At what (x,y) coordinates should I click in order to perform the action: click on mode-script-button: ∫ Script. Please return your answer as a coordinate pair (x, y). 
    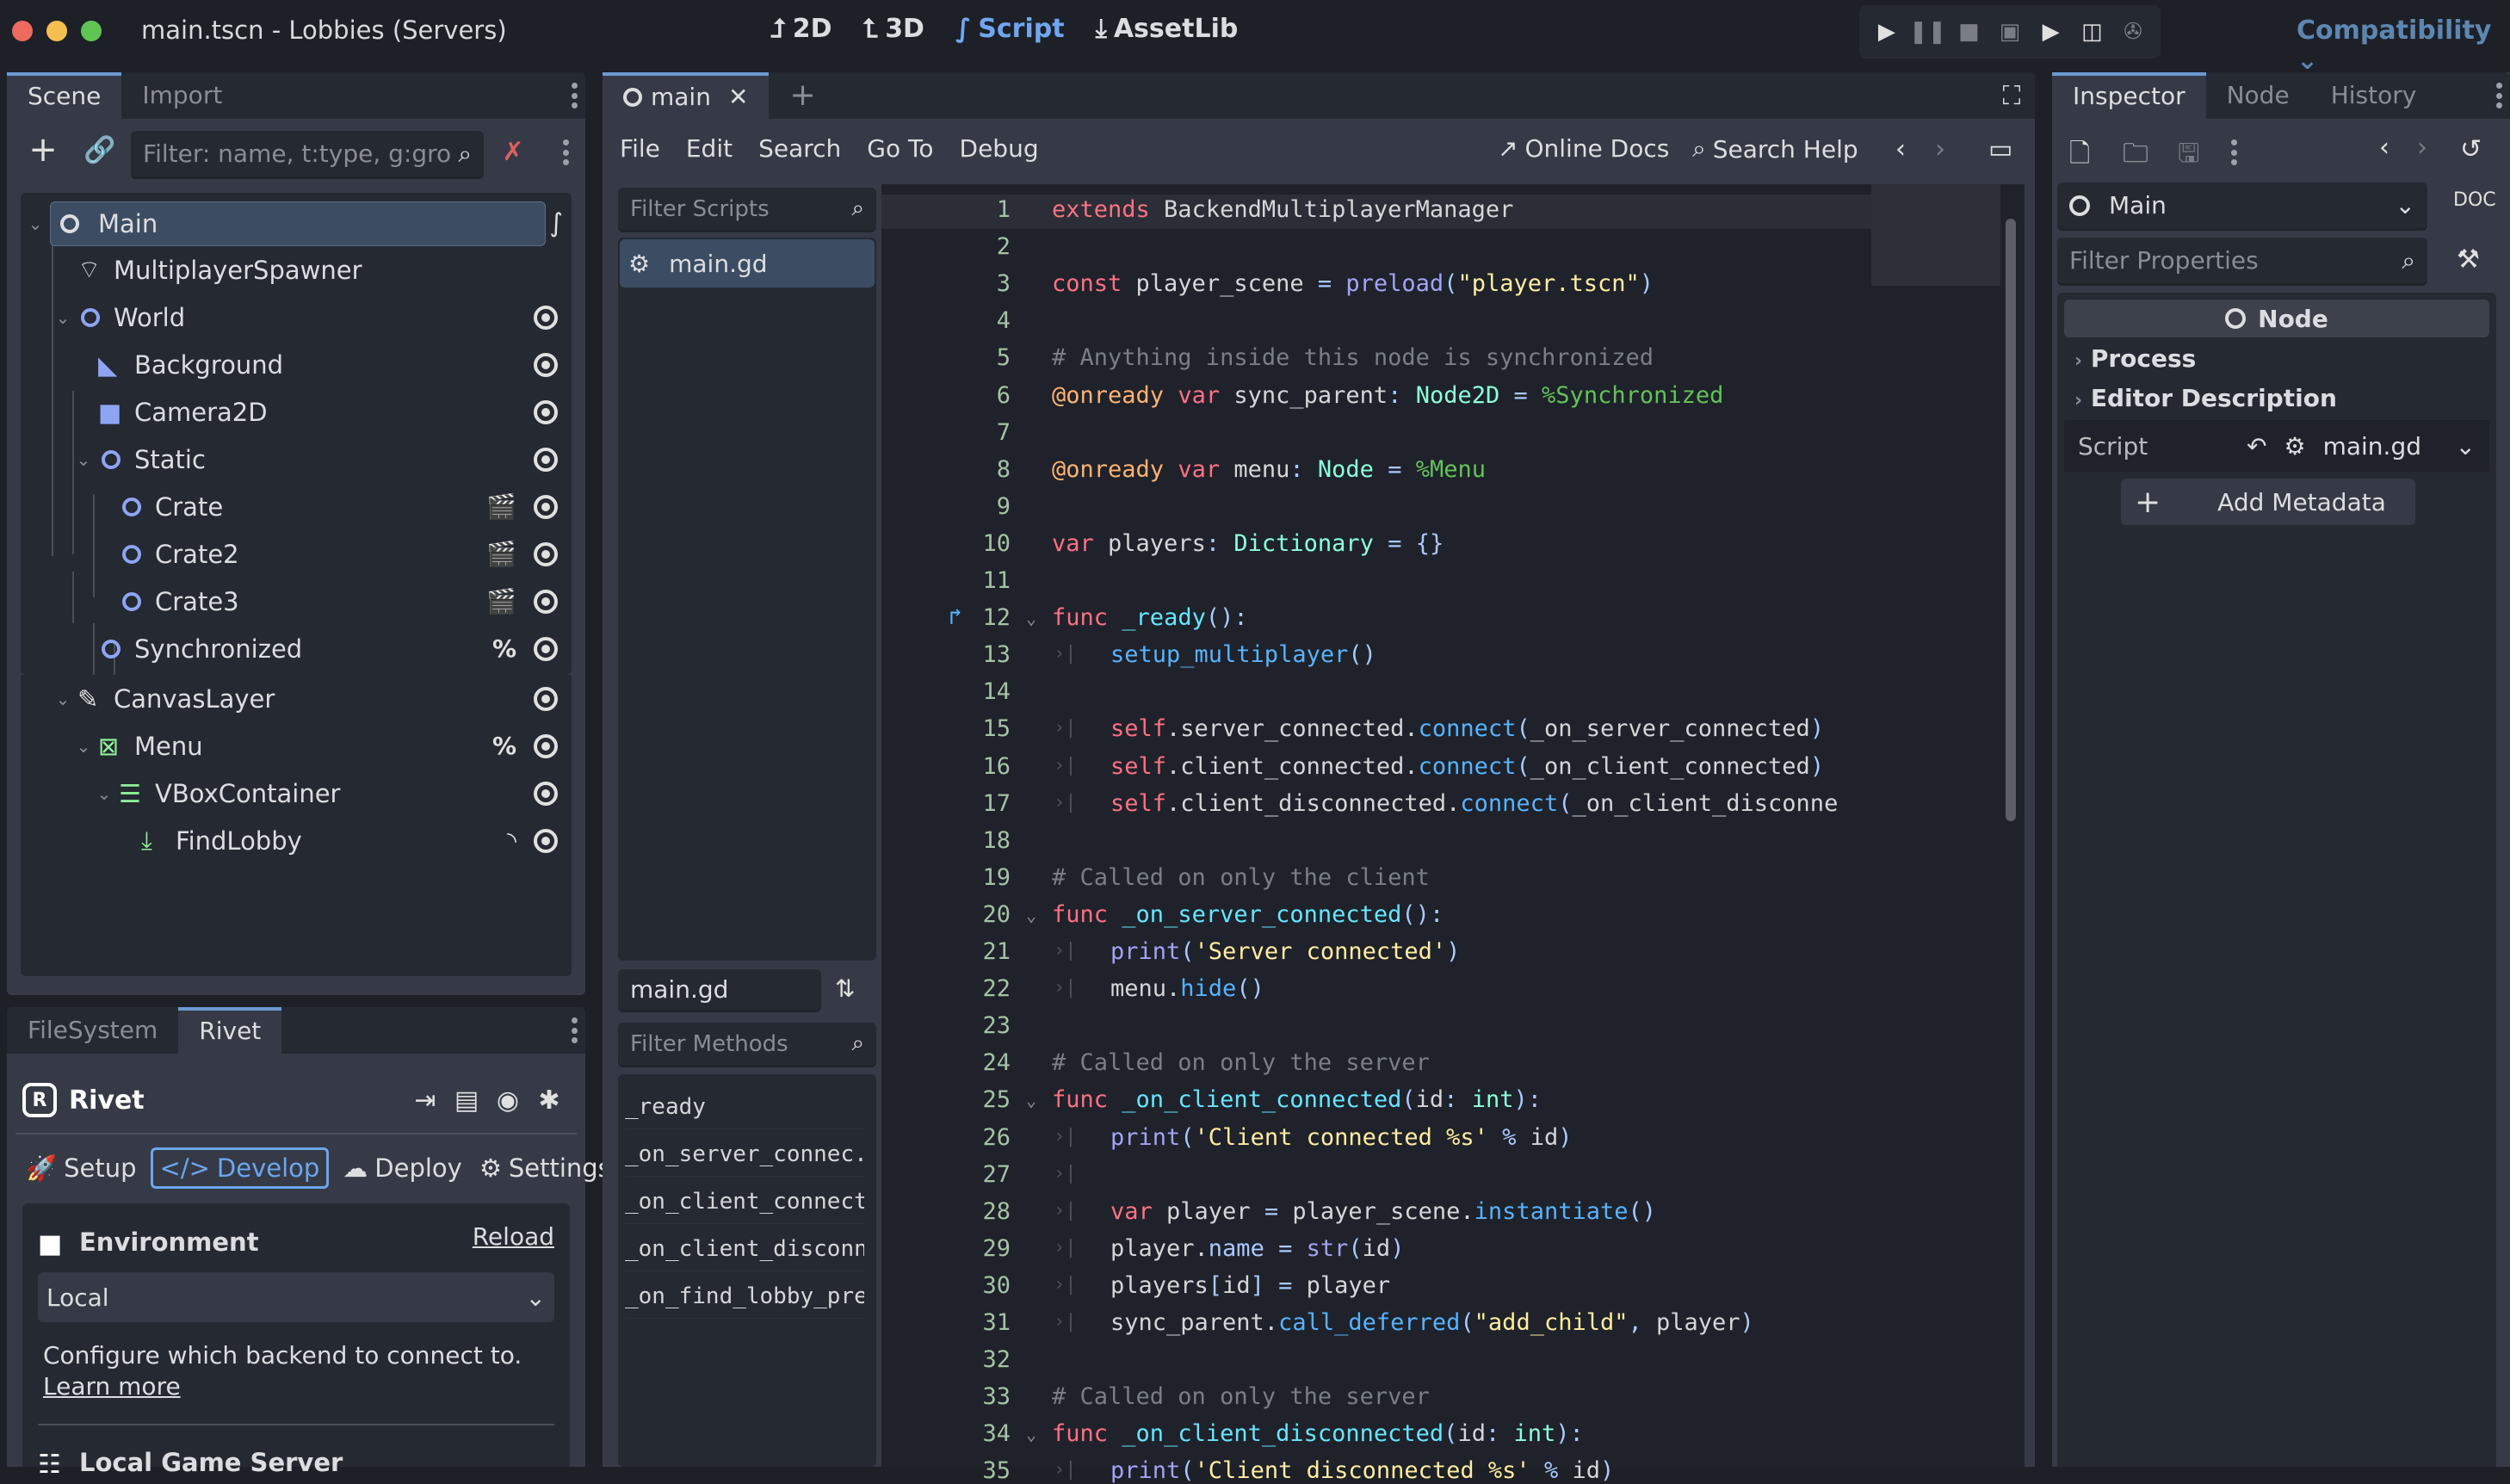
    Looking at the image, I should click on (1010, 29).